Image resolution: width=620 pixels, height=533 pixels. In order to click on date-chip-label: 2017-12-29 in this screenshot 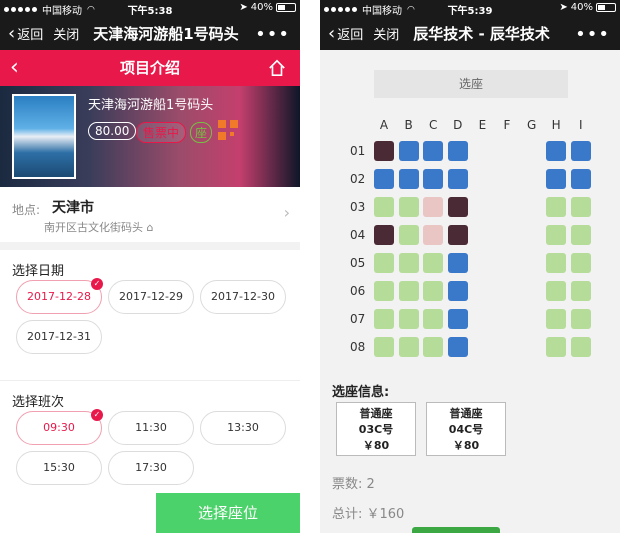, I will do `click(151, 296)`.